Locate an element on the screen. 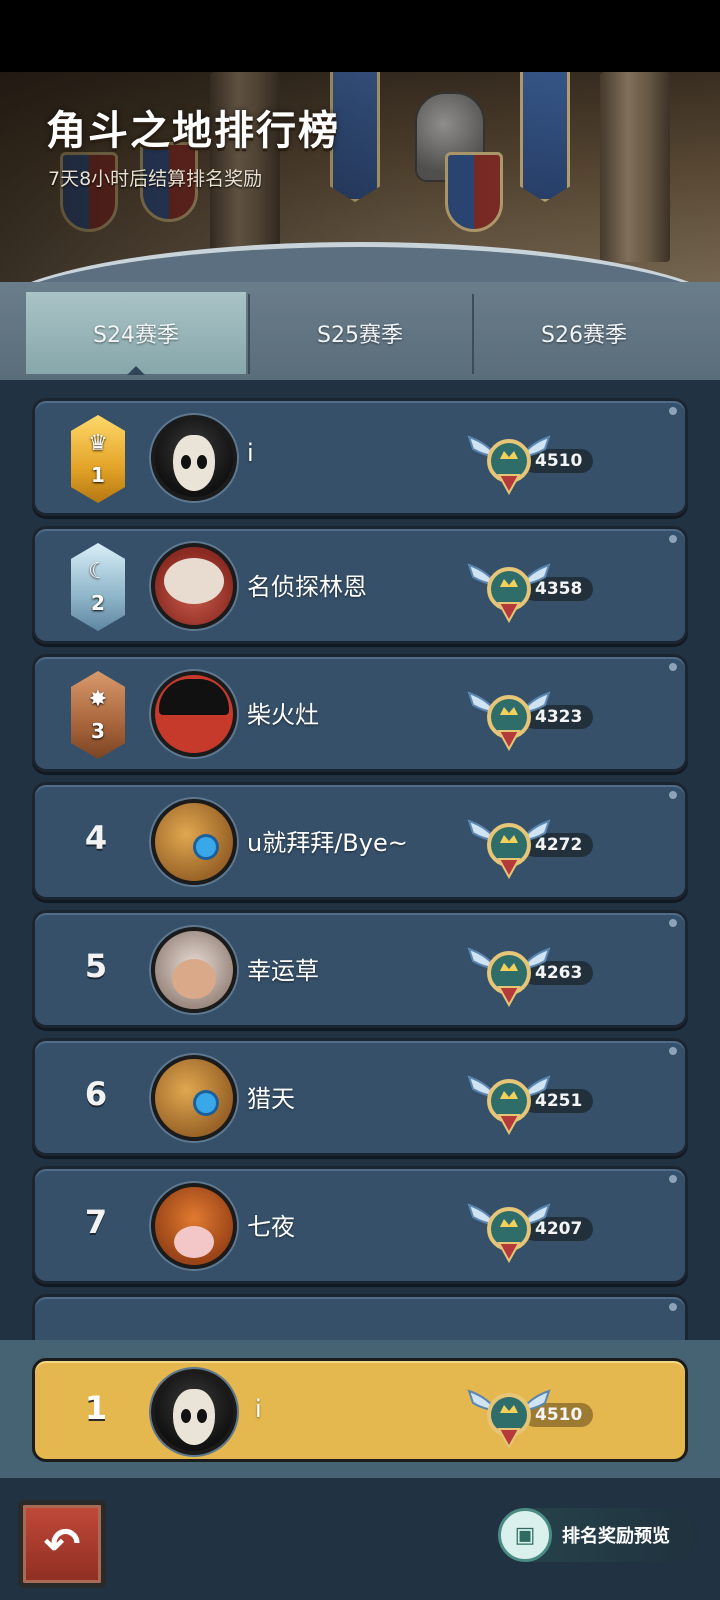  leaderboard-row: 6 猎天 4251 is located at coordinates (360, 1097).